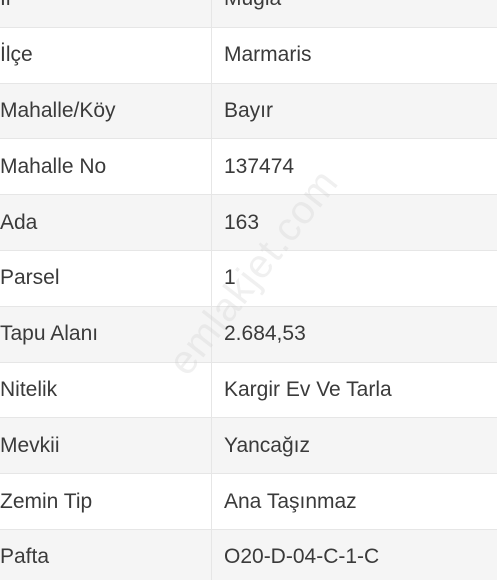  I want to click on row-label-zemin-tip: Zemin Tip, so click(106, 501).